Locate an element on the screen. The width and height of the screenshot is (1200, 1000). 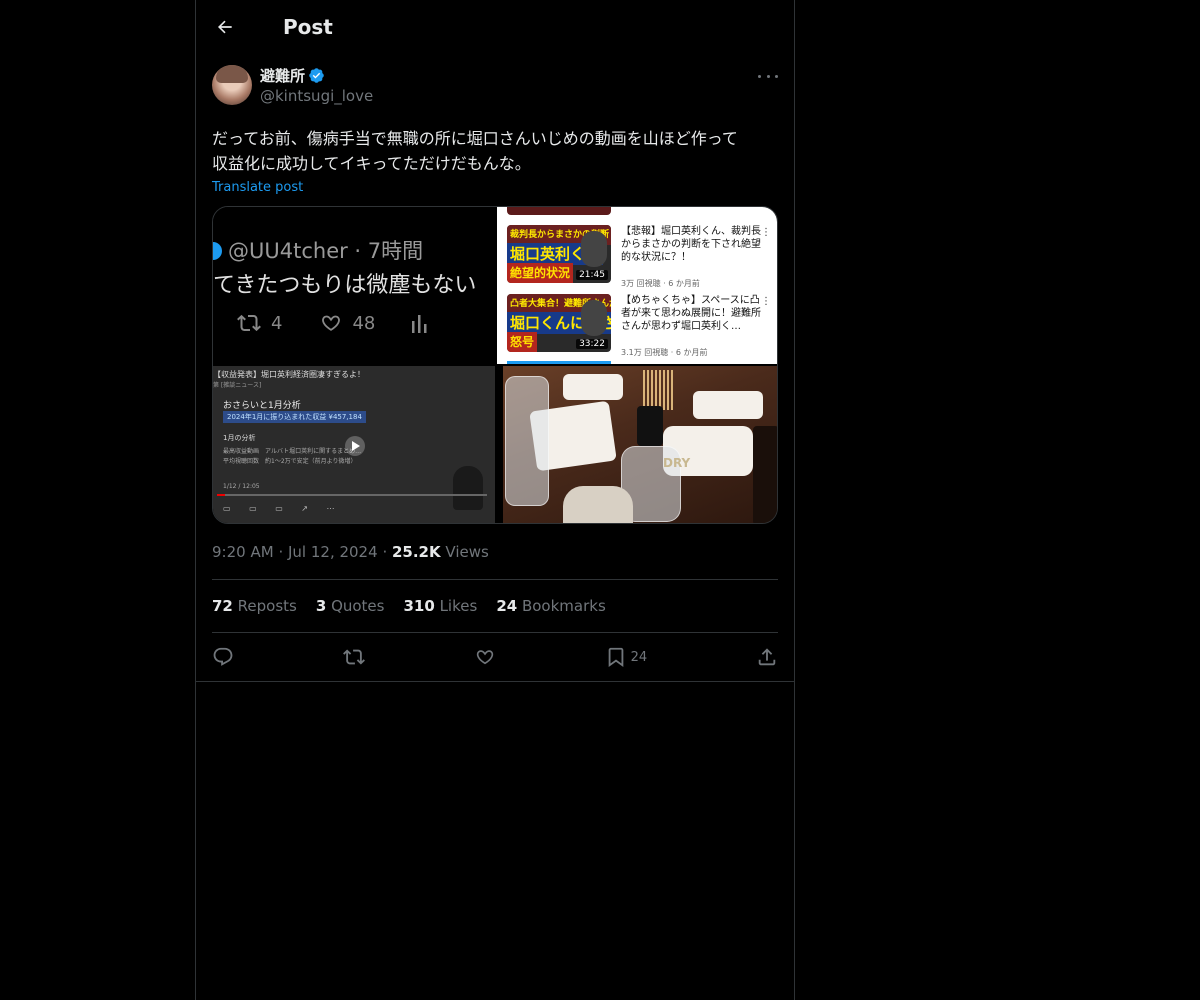
screenshot-repost-count: 4 is located at coordinates (277, 323).